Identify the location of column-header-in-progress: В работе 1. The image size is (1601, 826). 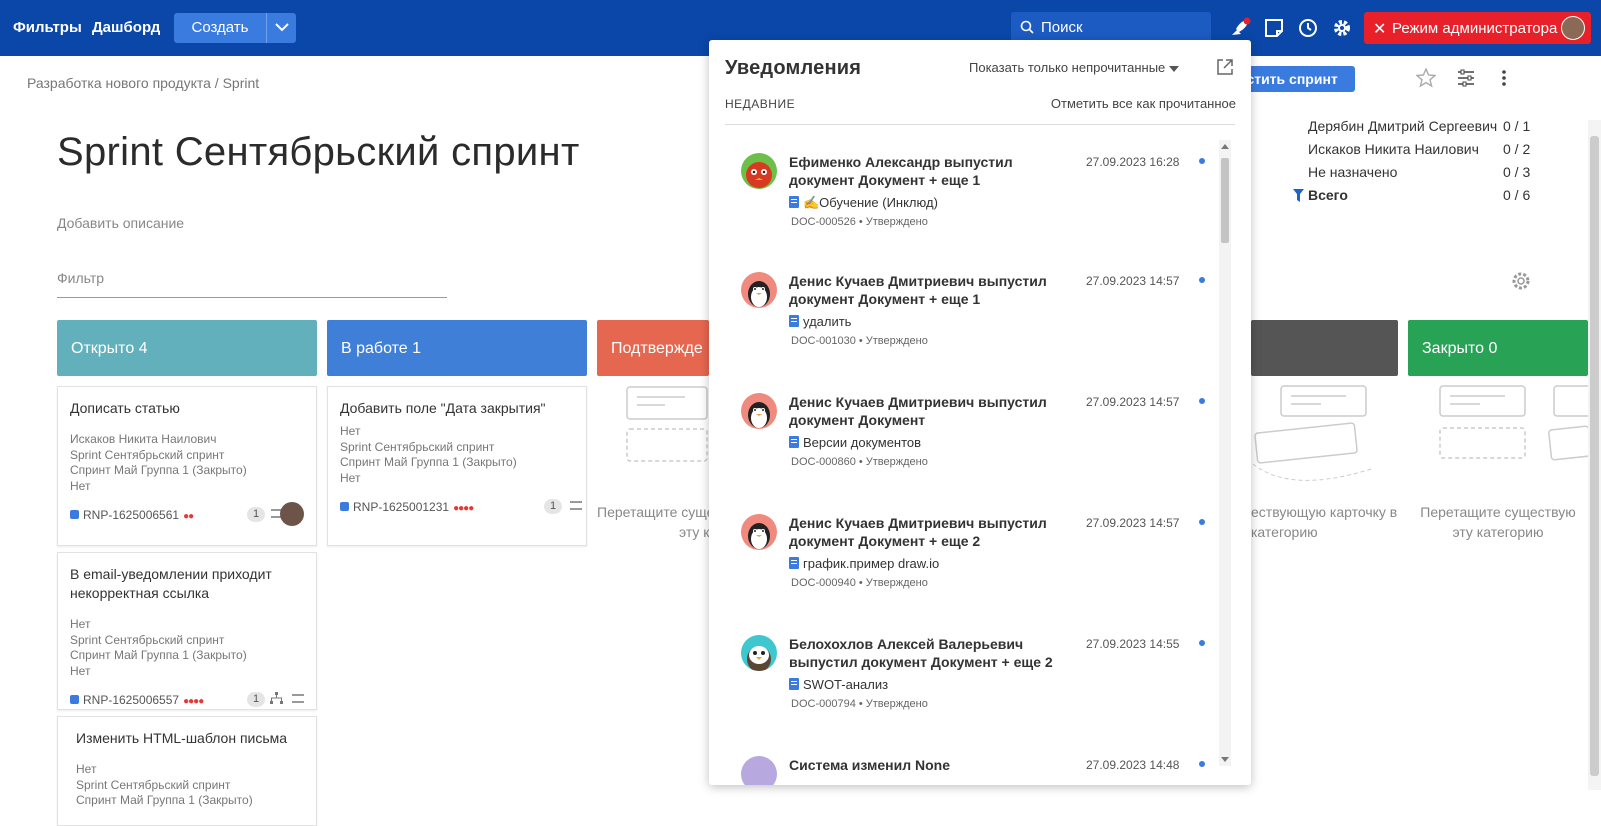
(457, 348).